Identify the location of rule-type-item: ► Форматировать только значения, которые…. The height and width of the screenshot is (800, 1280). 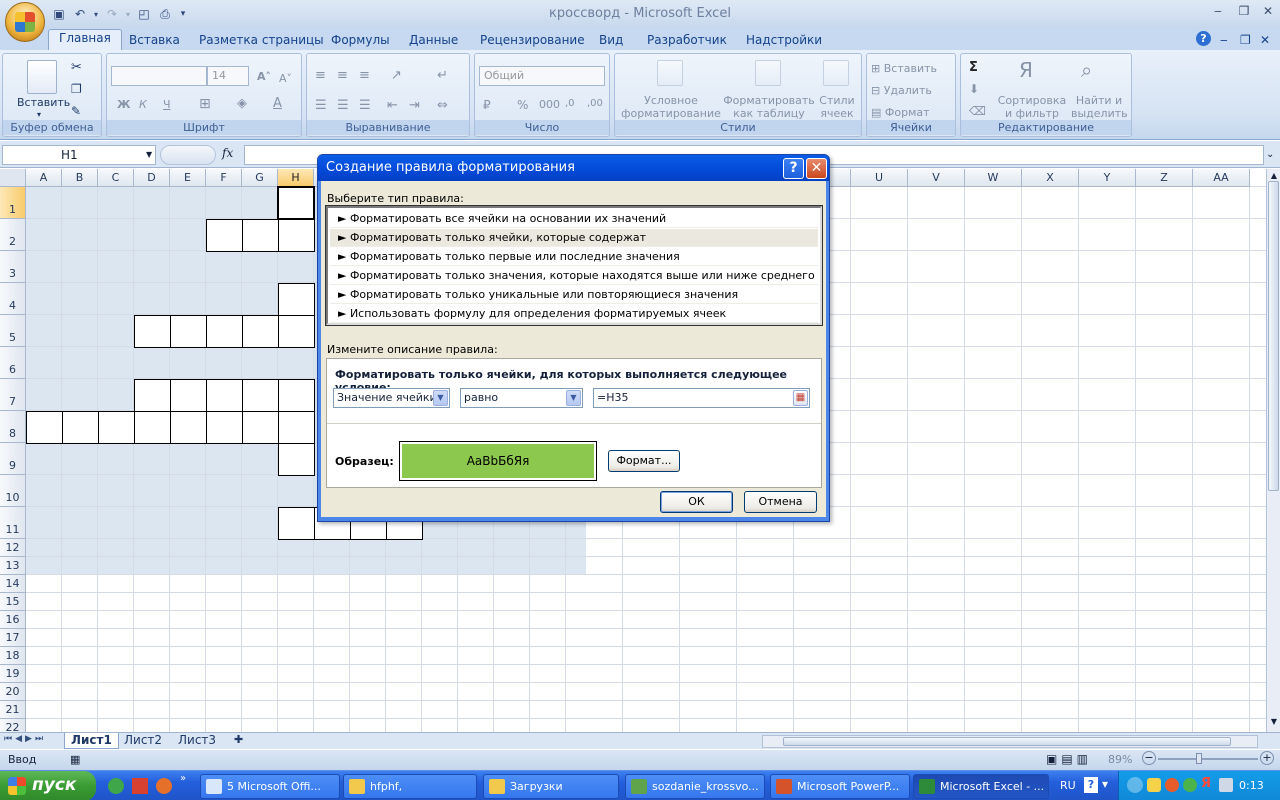
(574, 276).